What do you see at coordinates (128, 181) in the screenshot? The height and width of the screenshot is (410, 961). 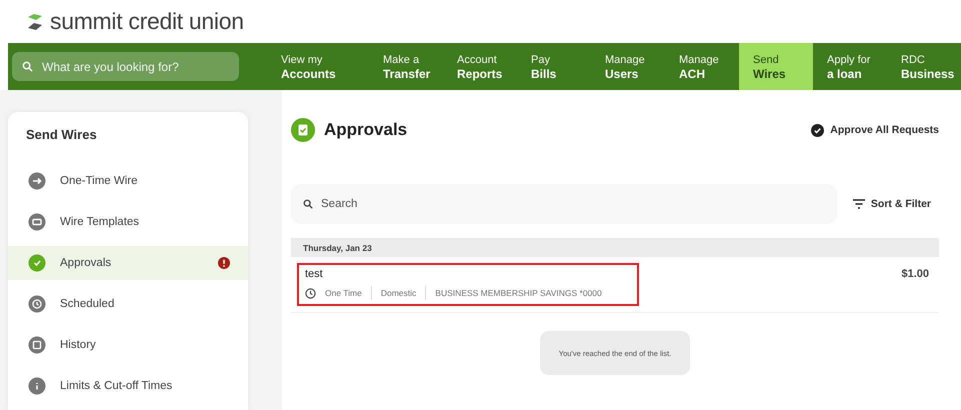 I see `sidebar-item: One-Time Wire` at bounding box center [128, 181].